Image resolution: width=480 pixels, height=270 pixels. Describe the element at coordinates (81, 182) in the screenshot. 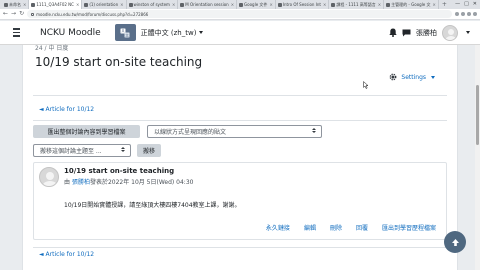

I see `author-link: 張勝柏` at that location.